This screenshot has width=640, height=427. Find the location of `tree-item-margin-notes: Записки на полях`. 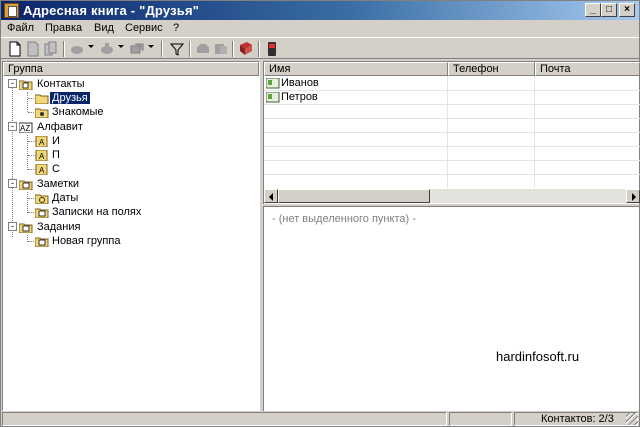

tree-item-margin-notes: Записки на полях is located at coordinates (96, 213).